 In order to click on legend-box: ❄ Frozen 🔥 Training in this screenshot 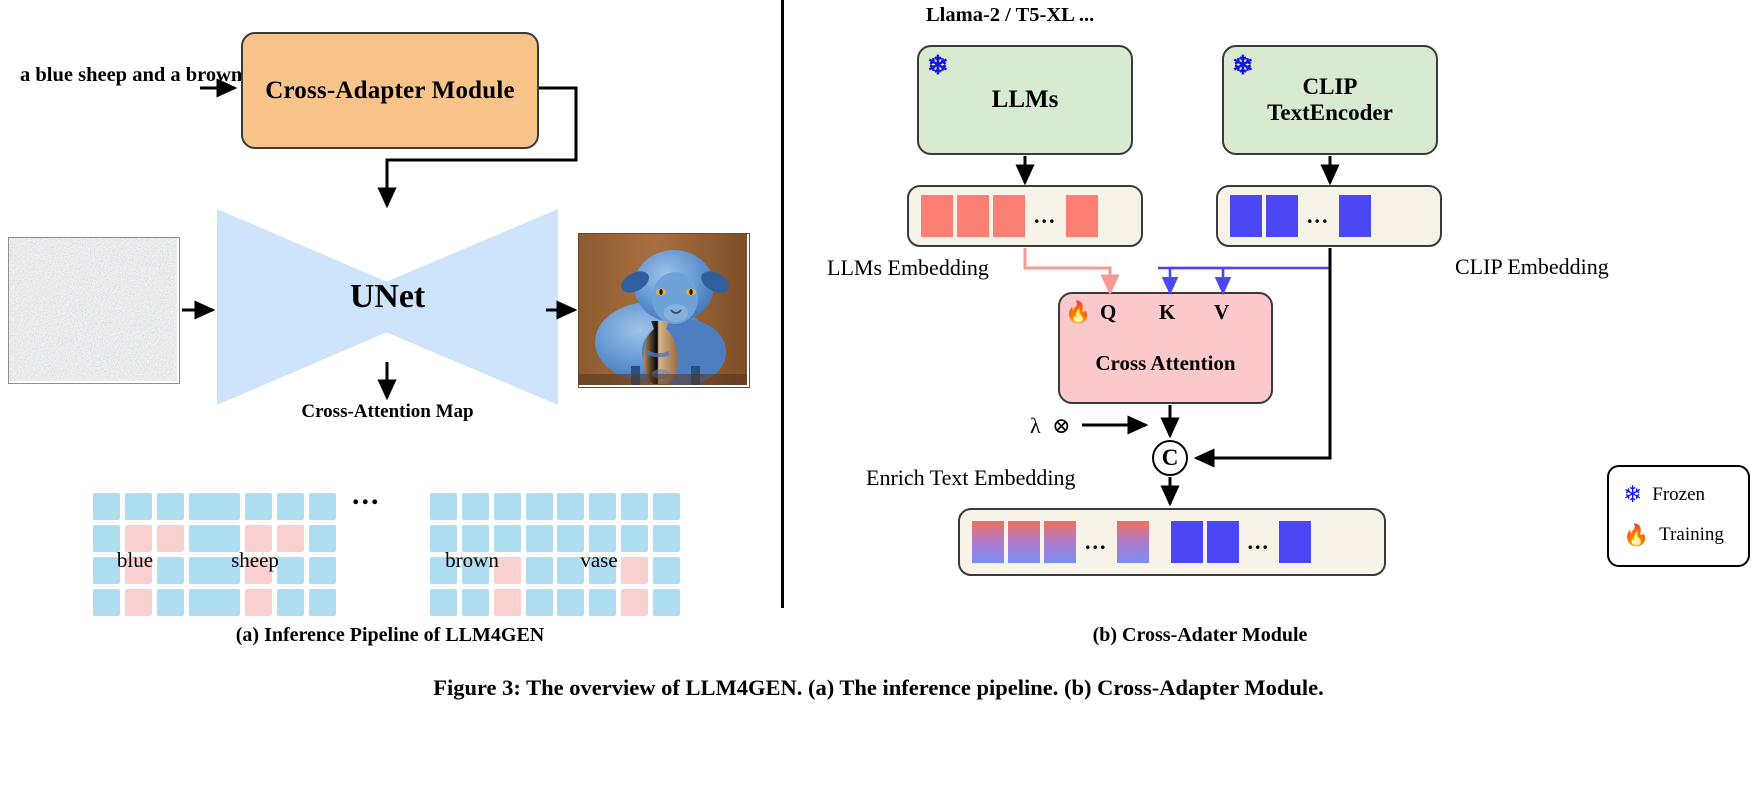, I will do `click(1678, 516)`.